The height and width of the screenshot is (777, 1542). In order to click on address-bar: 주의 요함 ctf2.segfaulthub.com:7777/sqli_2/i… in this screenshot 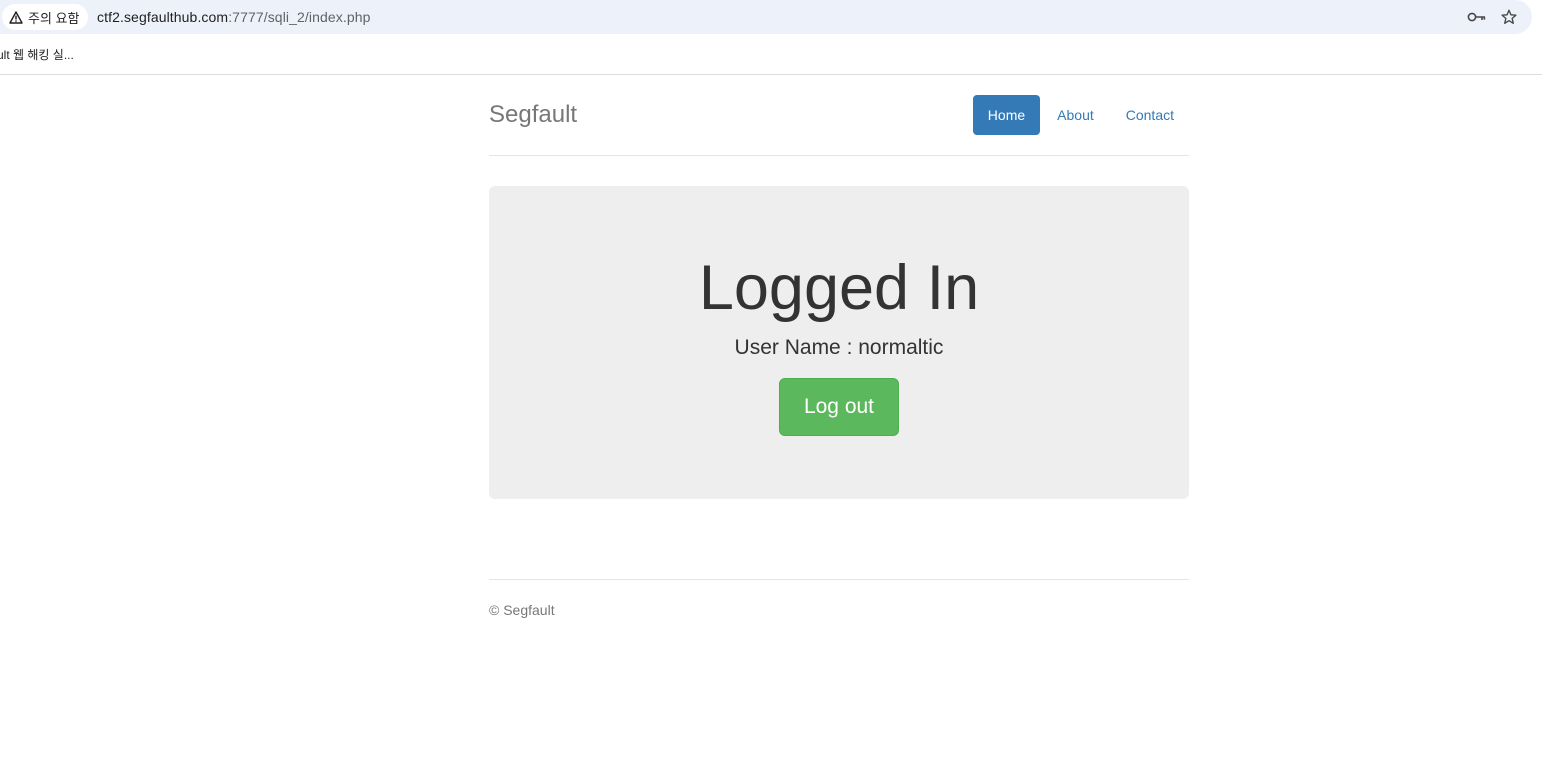, I will do `click(766, 17)`.